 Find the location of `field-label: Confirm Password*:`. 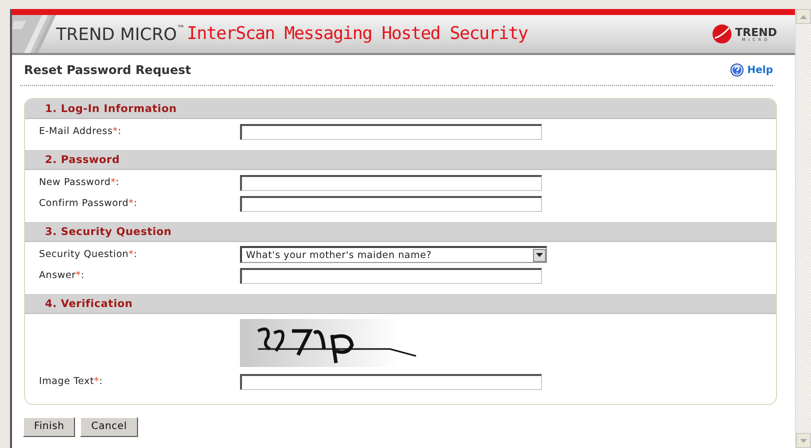

field-label: Confirm Password*: is located at coordinates (88, 203).